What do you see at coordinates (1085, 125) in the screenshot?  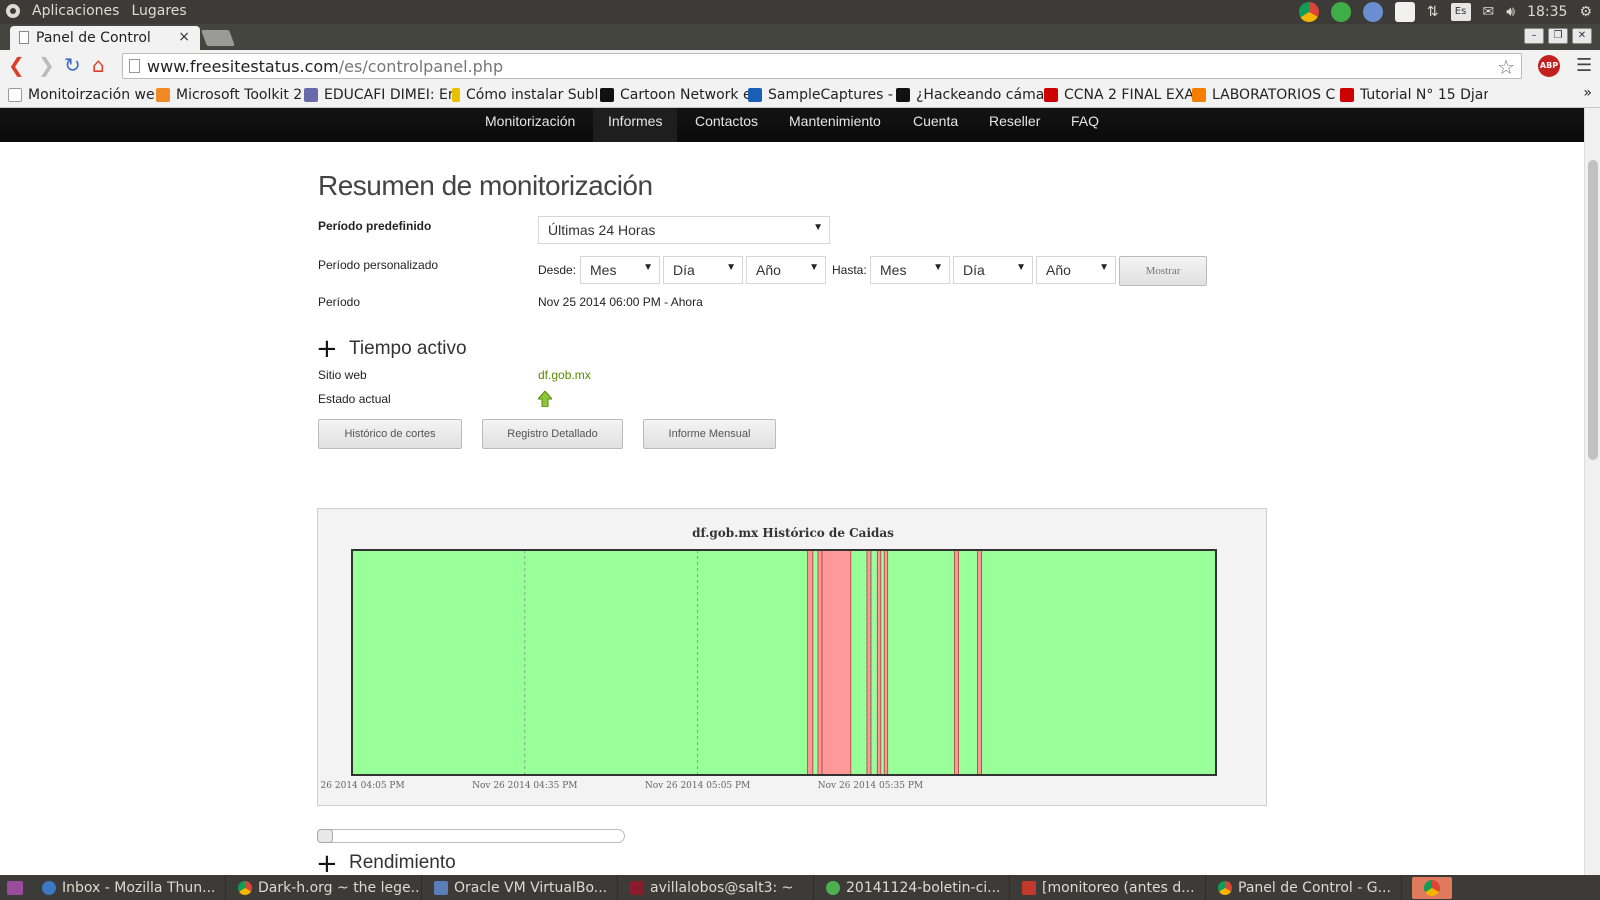 I see `nav-faq: FAQ` at bounding box center [1085, 125].